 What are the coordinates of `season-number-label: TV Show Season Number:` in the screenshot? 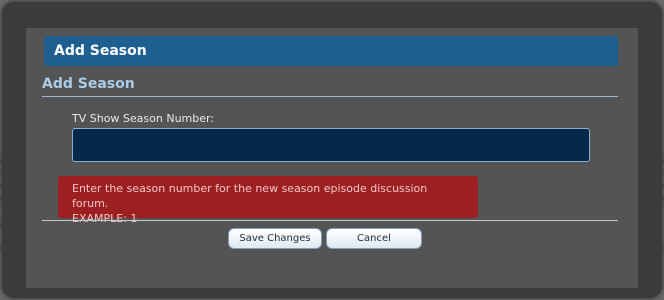 It's located at (143, 118).